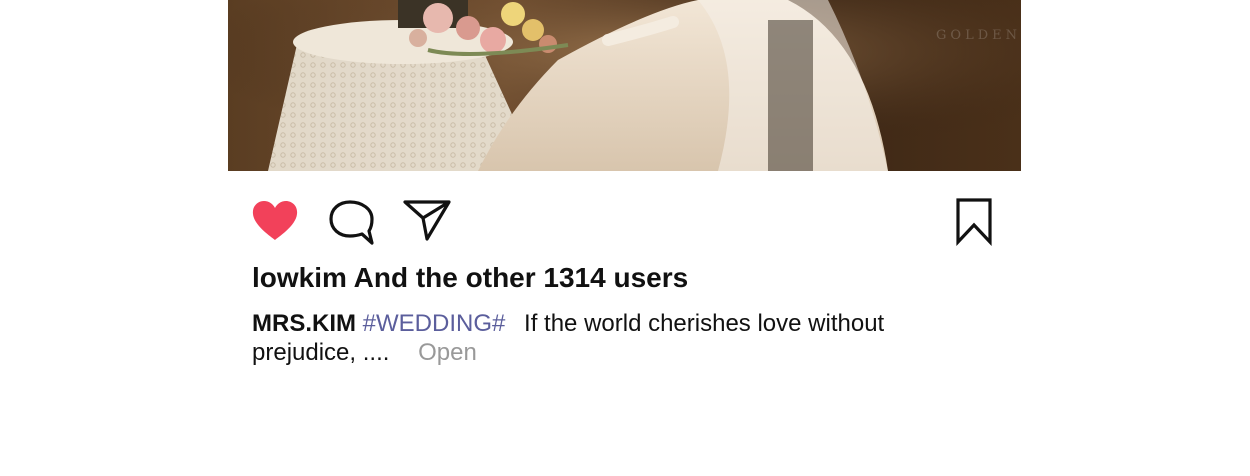  Describe the element at coordinates (352, 221) in the screenshot. I see `comment-bubble-icon` at that location.